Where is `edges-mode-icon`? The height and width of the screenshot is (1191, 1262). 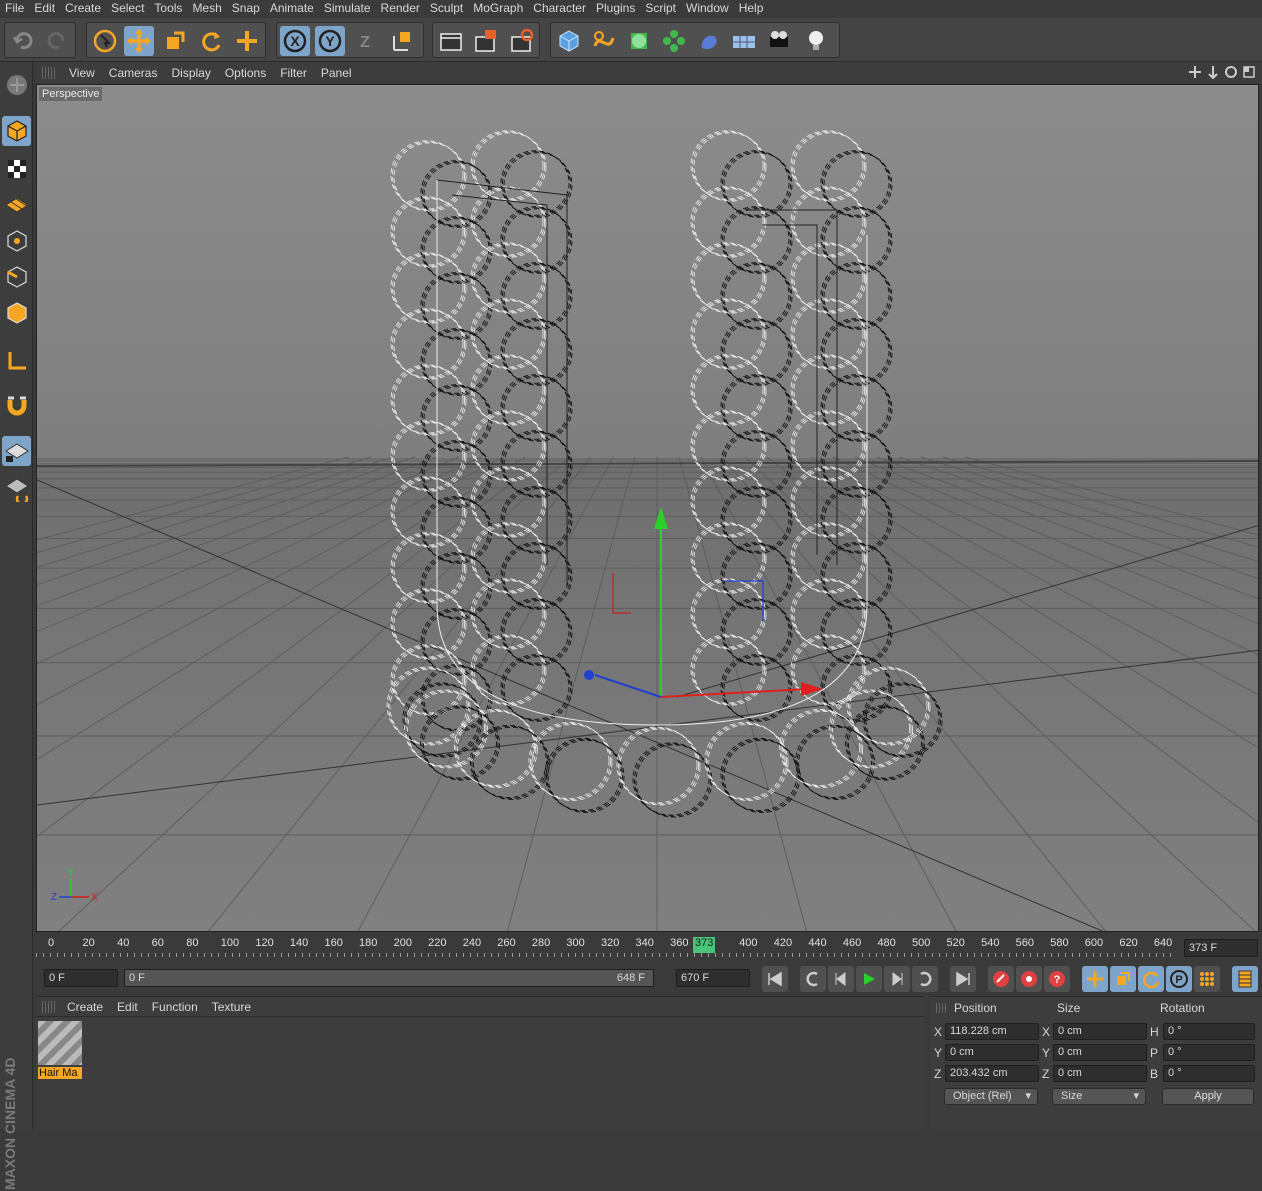
edges-mode-icon is located at coordinates (16, 277).